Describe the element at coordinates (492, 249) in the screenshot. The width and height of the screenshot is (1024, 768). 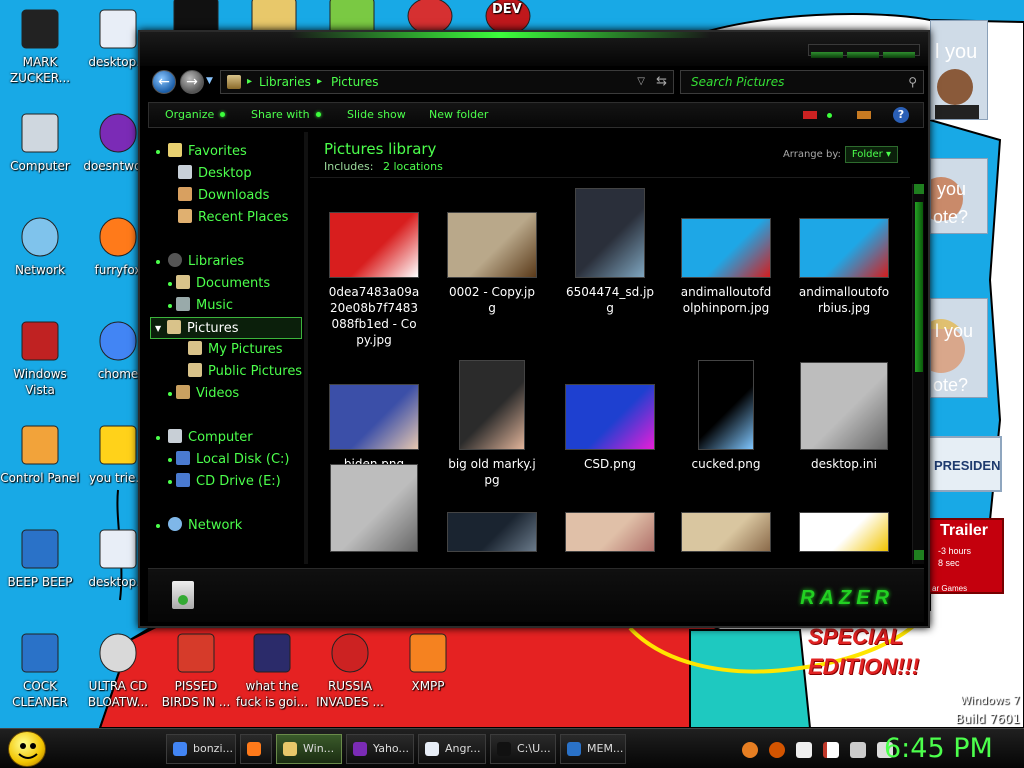
I see `file-item: 0002 - Copy.jpg` at that location.